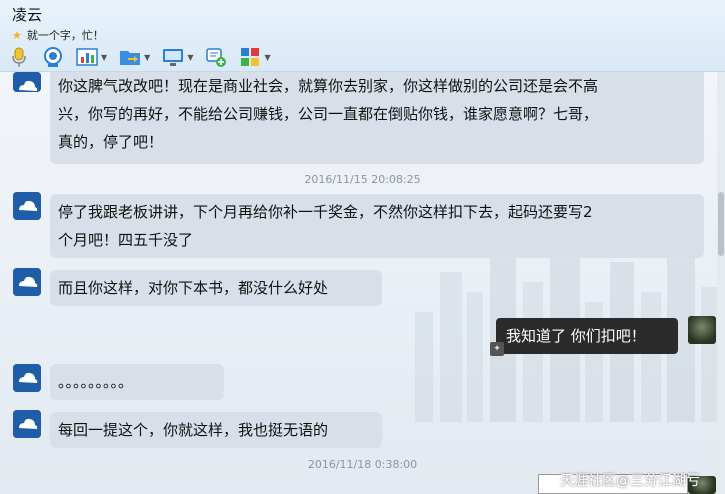 This screenshot has height=494, width=725. What do you see at coordinates (721, 283) in the screenshot?
I see `scrollbar` at bounding box center [721, 283].